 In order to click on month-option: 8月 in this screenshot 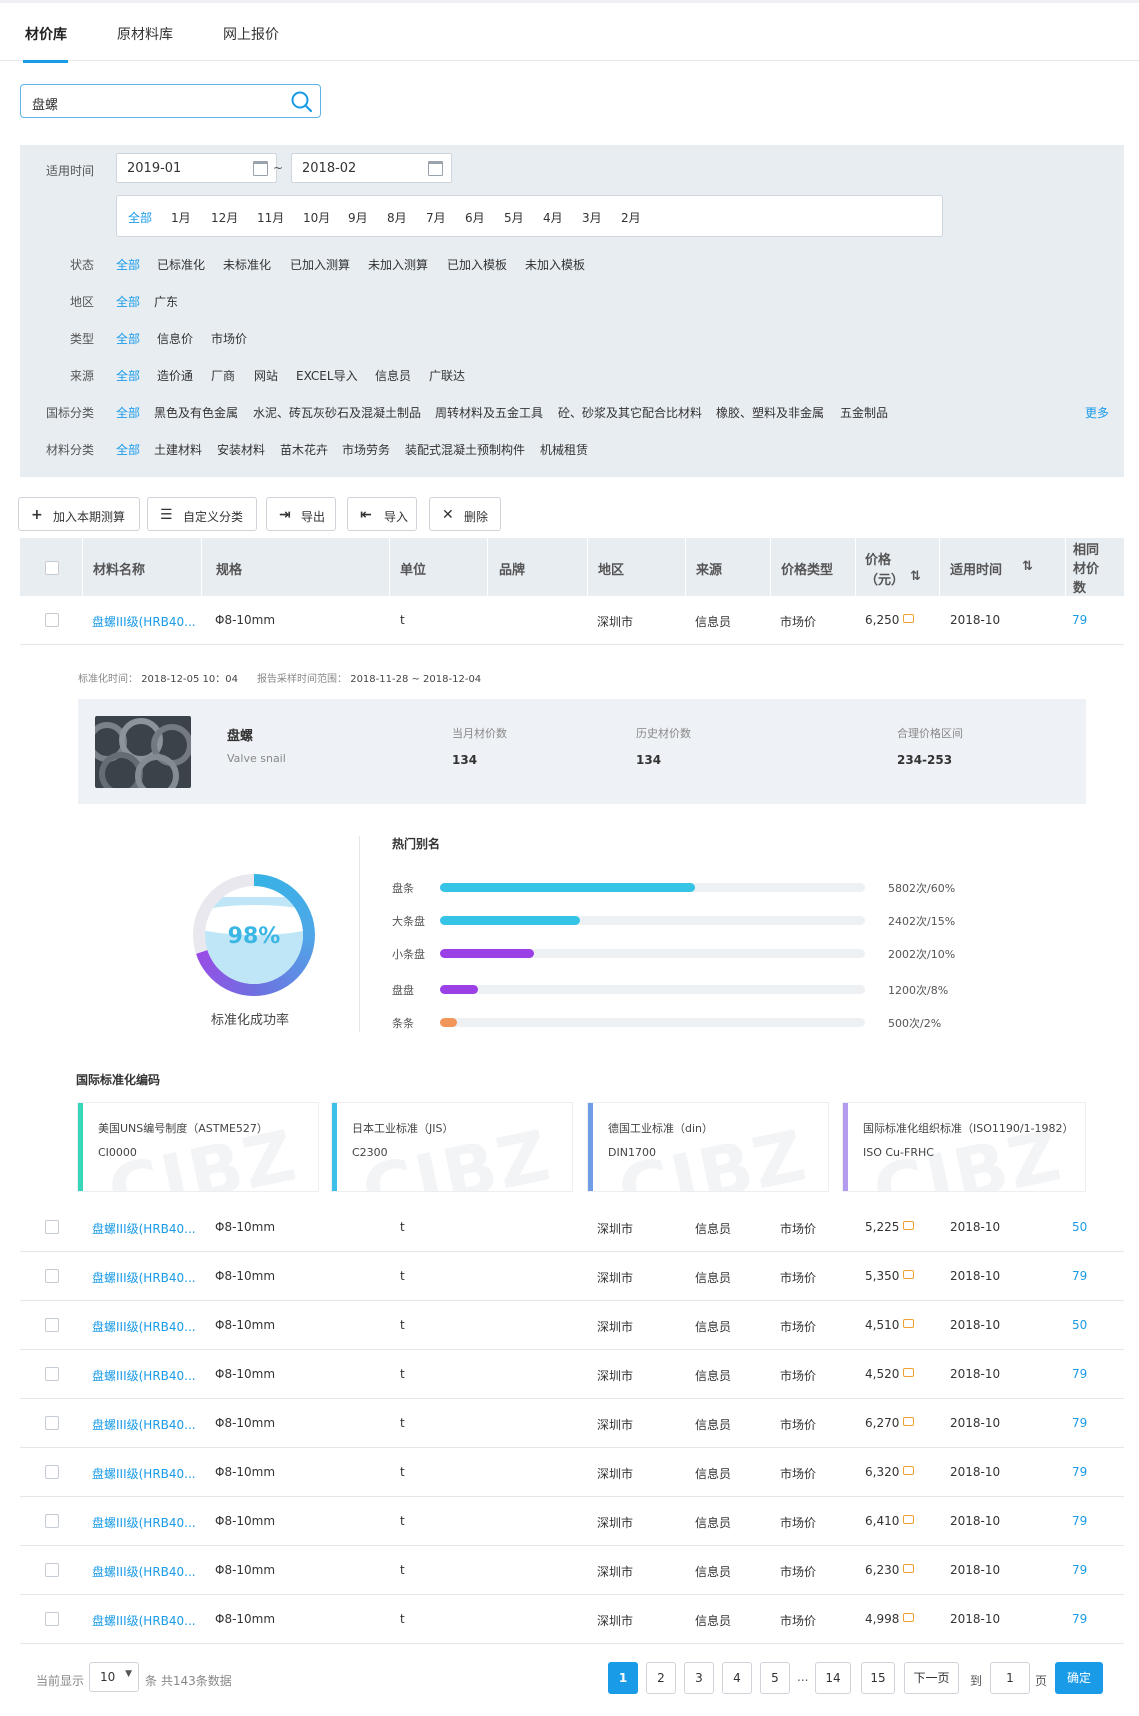, I will do `click(397, 217)`.